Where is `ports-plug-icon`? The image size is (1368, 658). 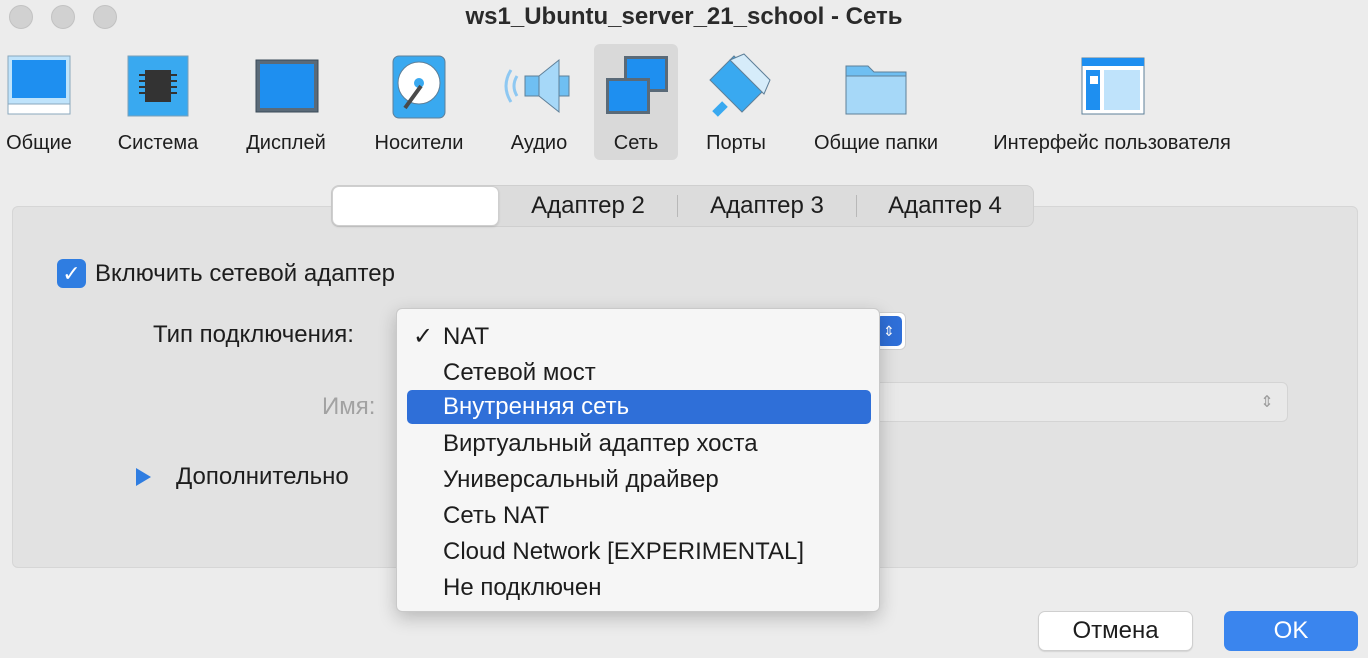 ports-plug-icon is located at coordinates (736, 86).